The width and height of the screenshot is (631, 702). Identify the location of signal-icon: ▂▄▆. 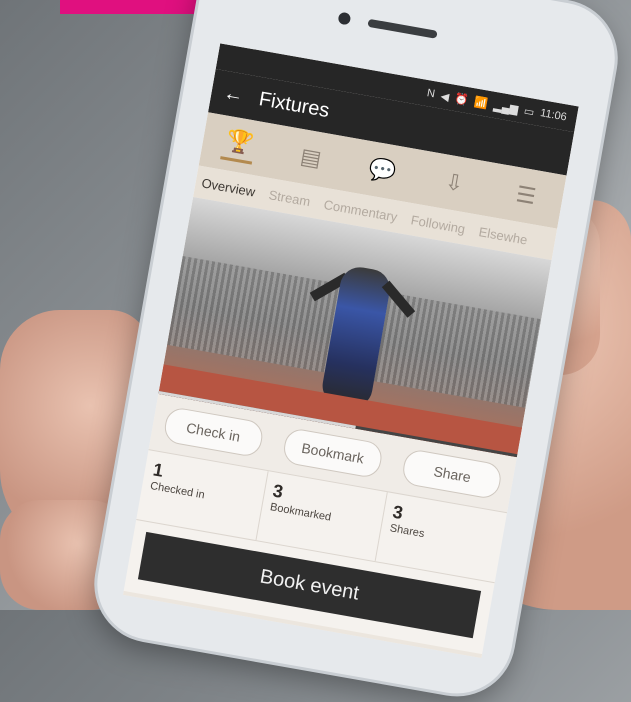
(506, 107).